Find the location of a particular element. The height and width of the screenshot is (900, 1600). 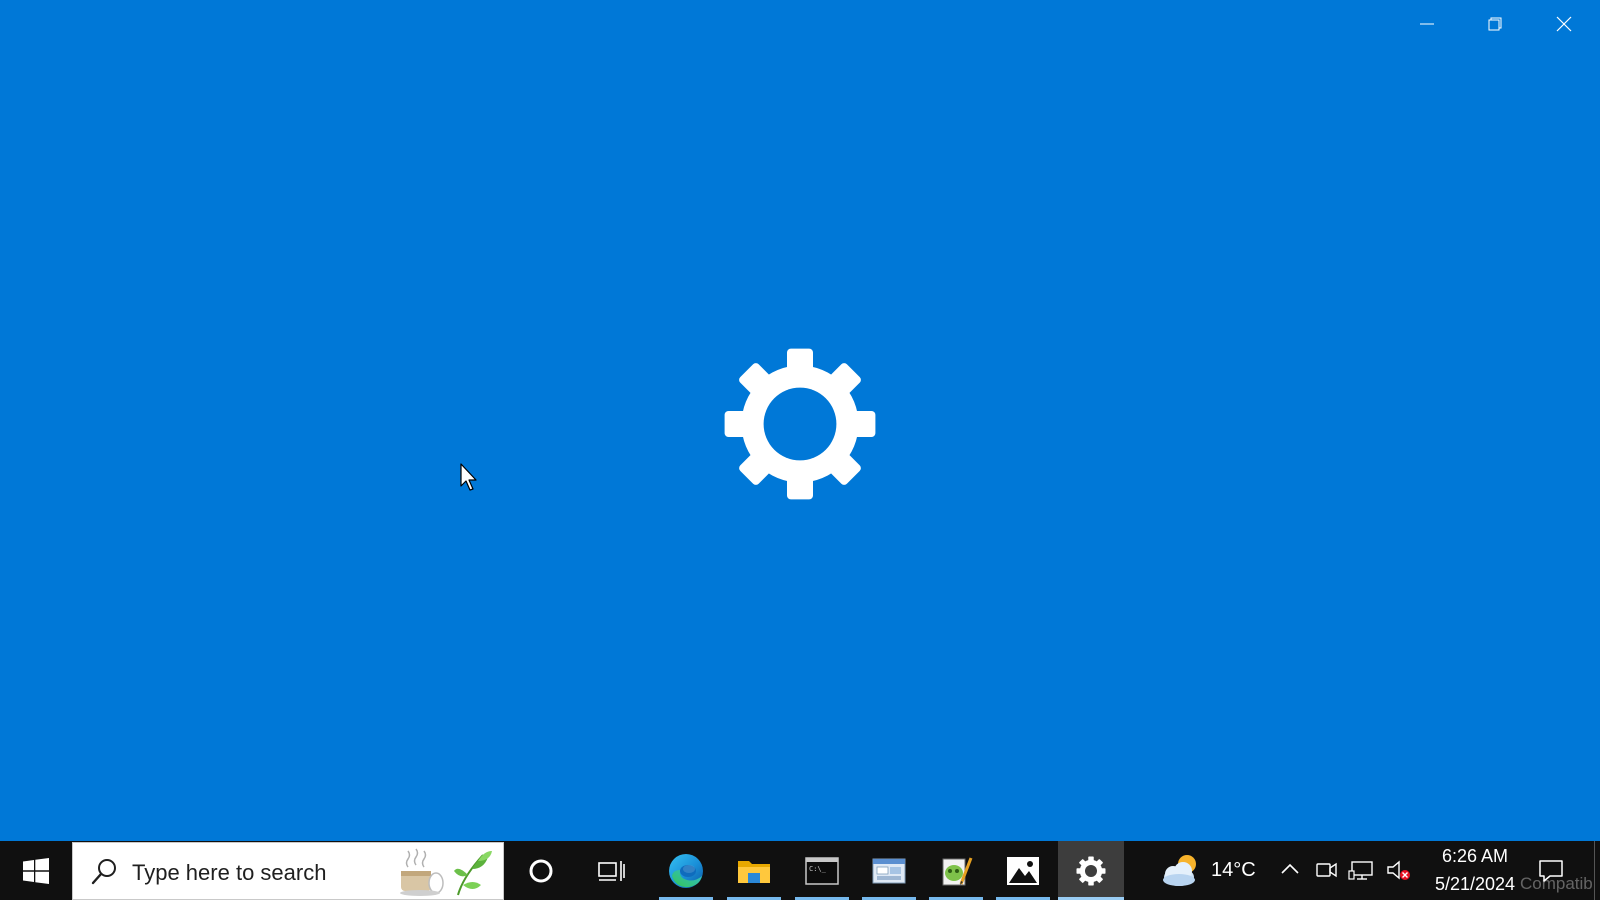

task-view-icon is located at coordinates (611, 870).